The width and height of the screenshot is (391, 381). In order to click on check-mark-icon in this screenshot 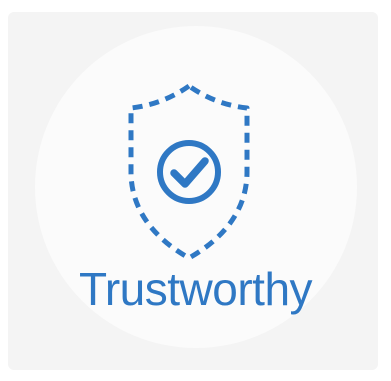, I will do `click(189, 172)`.